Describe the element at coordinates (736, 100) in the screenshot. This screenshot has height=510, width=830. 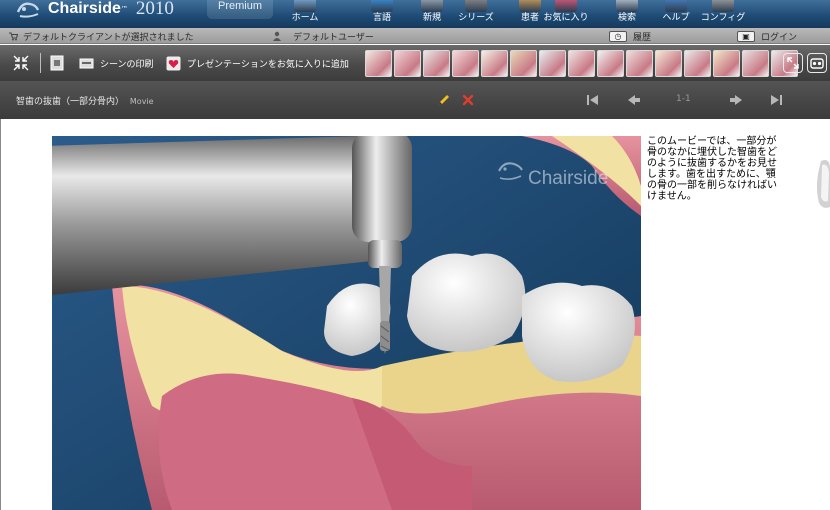
I see `next-scene-icon` at that location.